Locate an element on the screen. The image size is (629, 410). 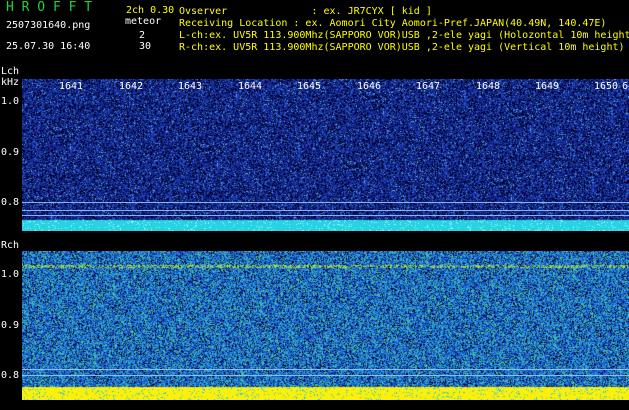
hour-label: 1650 is located at coordinates (606, 86).